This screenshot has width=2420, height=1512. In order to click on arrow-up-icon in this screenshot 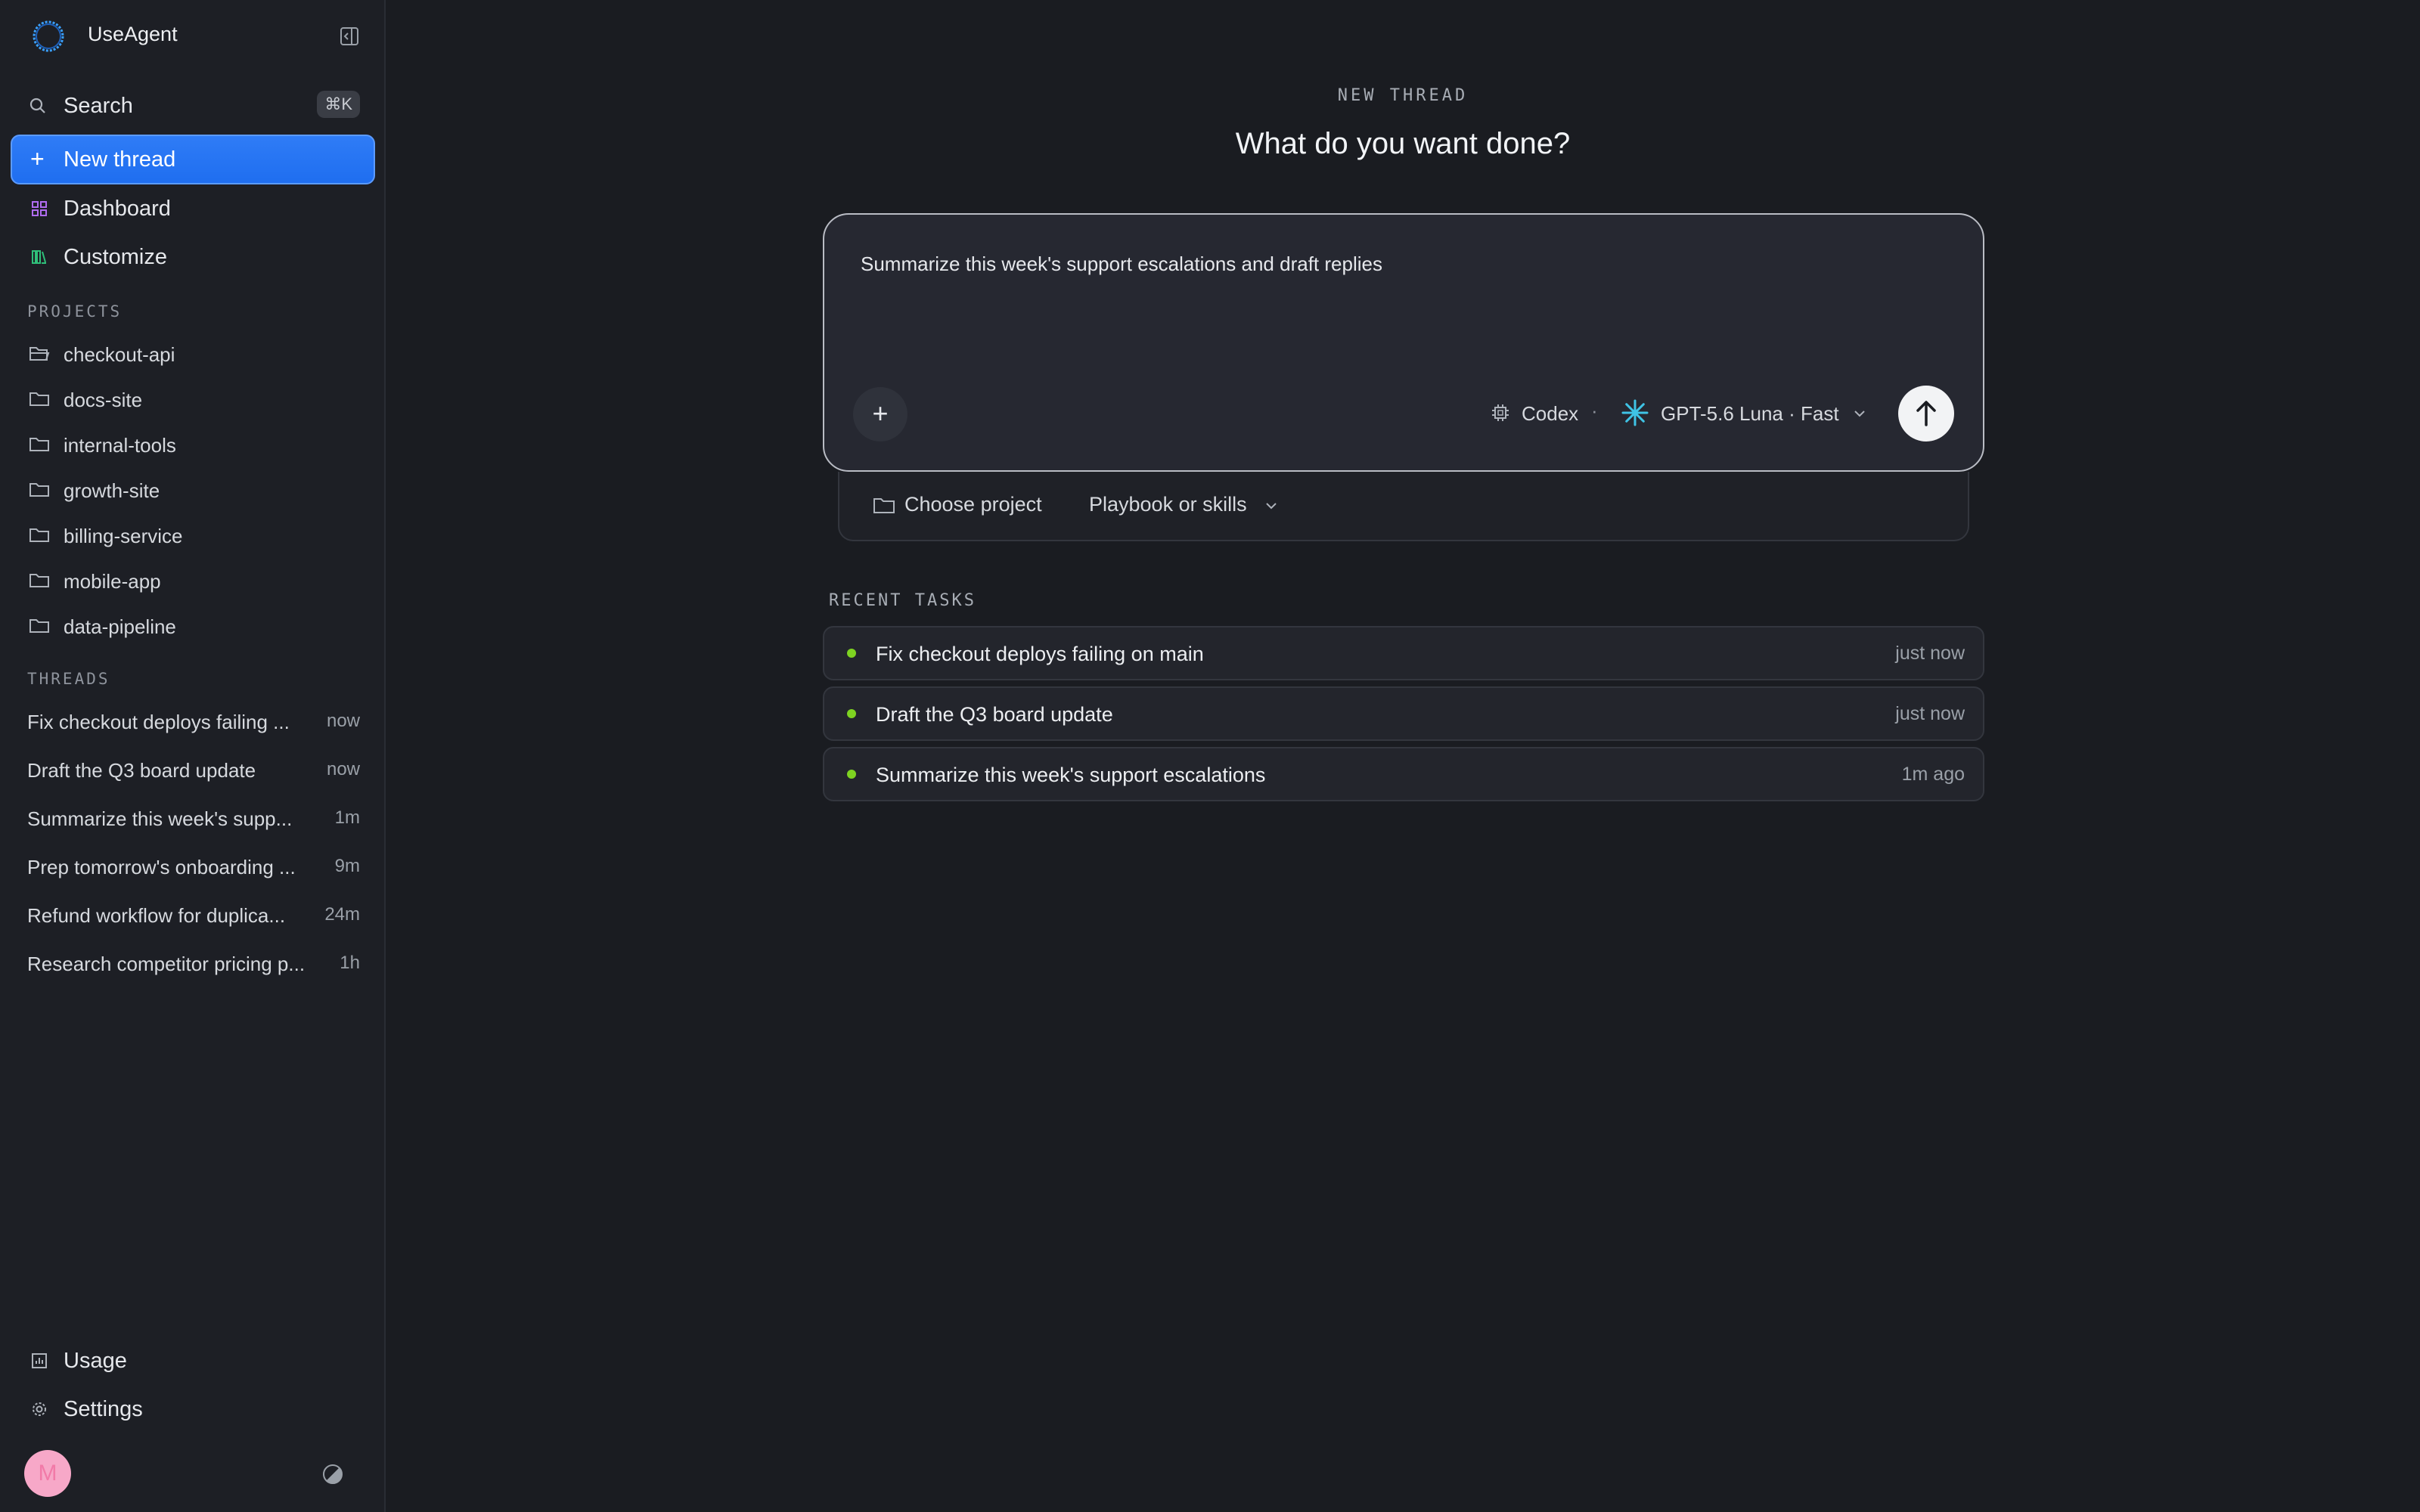, I will do `click(1926, 414)`.